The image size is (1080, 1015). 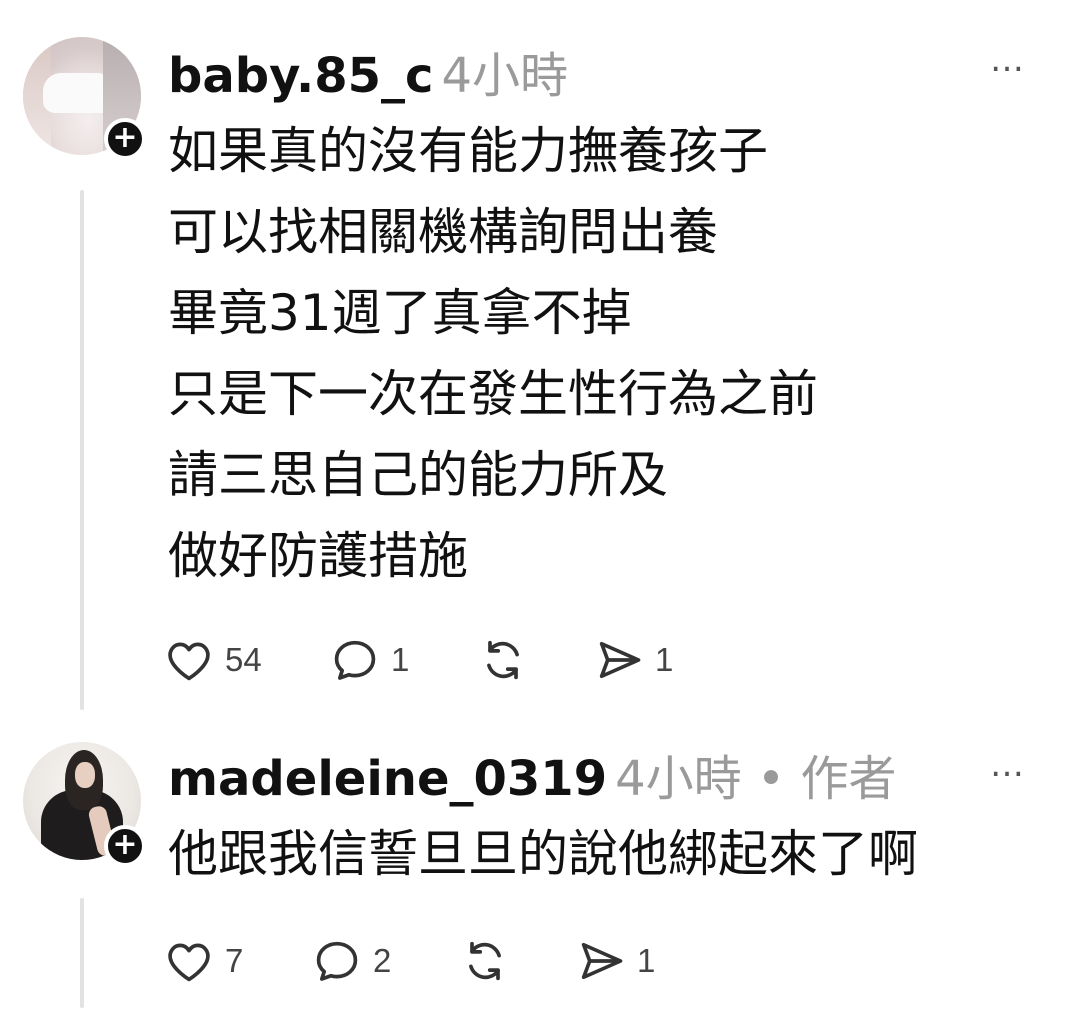 What do you see at coordinates (387, 779) in the screenshot?
I see `username: madeleine_0319` at bounding box center [387, 779].